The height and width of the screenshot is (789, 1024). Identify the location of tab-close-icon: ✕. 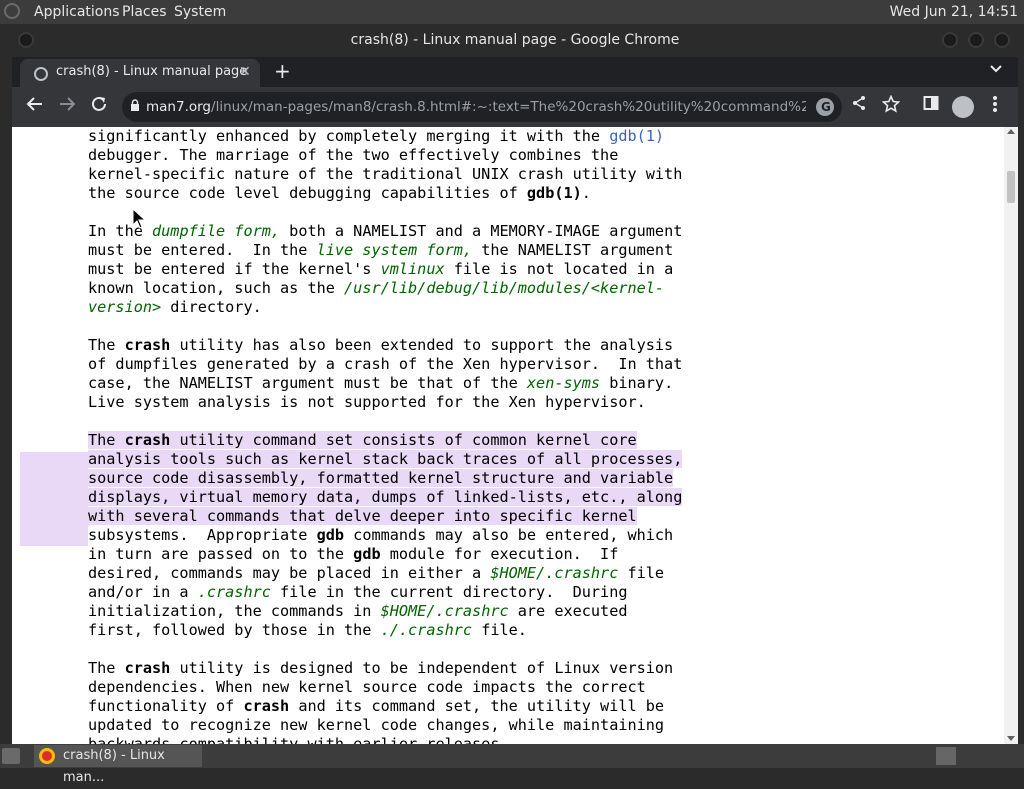
(245, 72).